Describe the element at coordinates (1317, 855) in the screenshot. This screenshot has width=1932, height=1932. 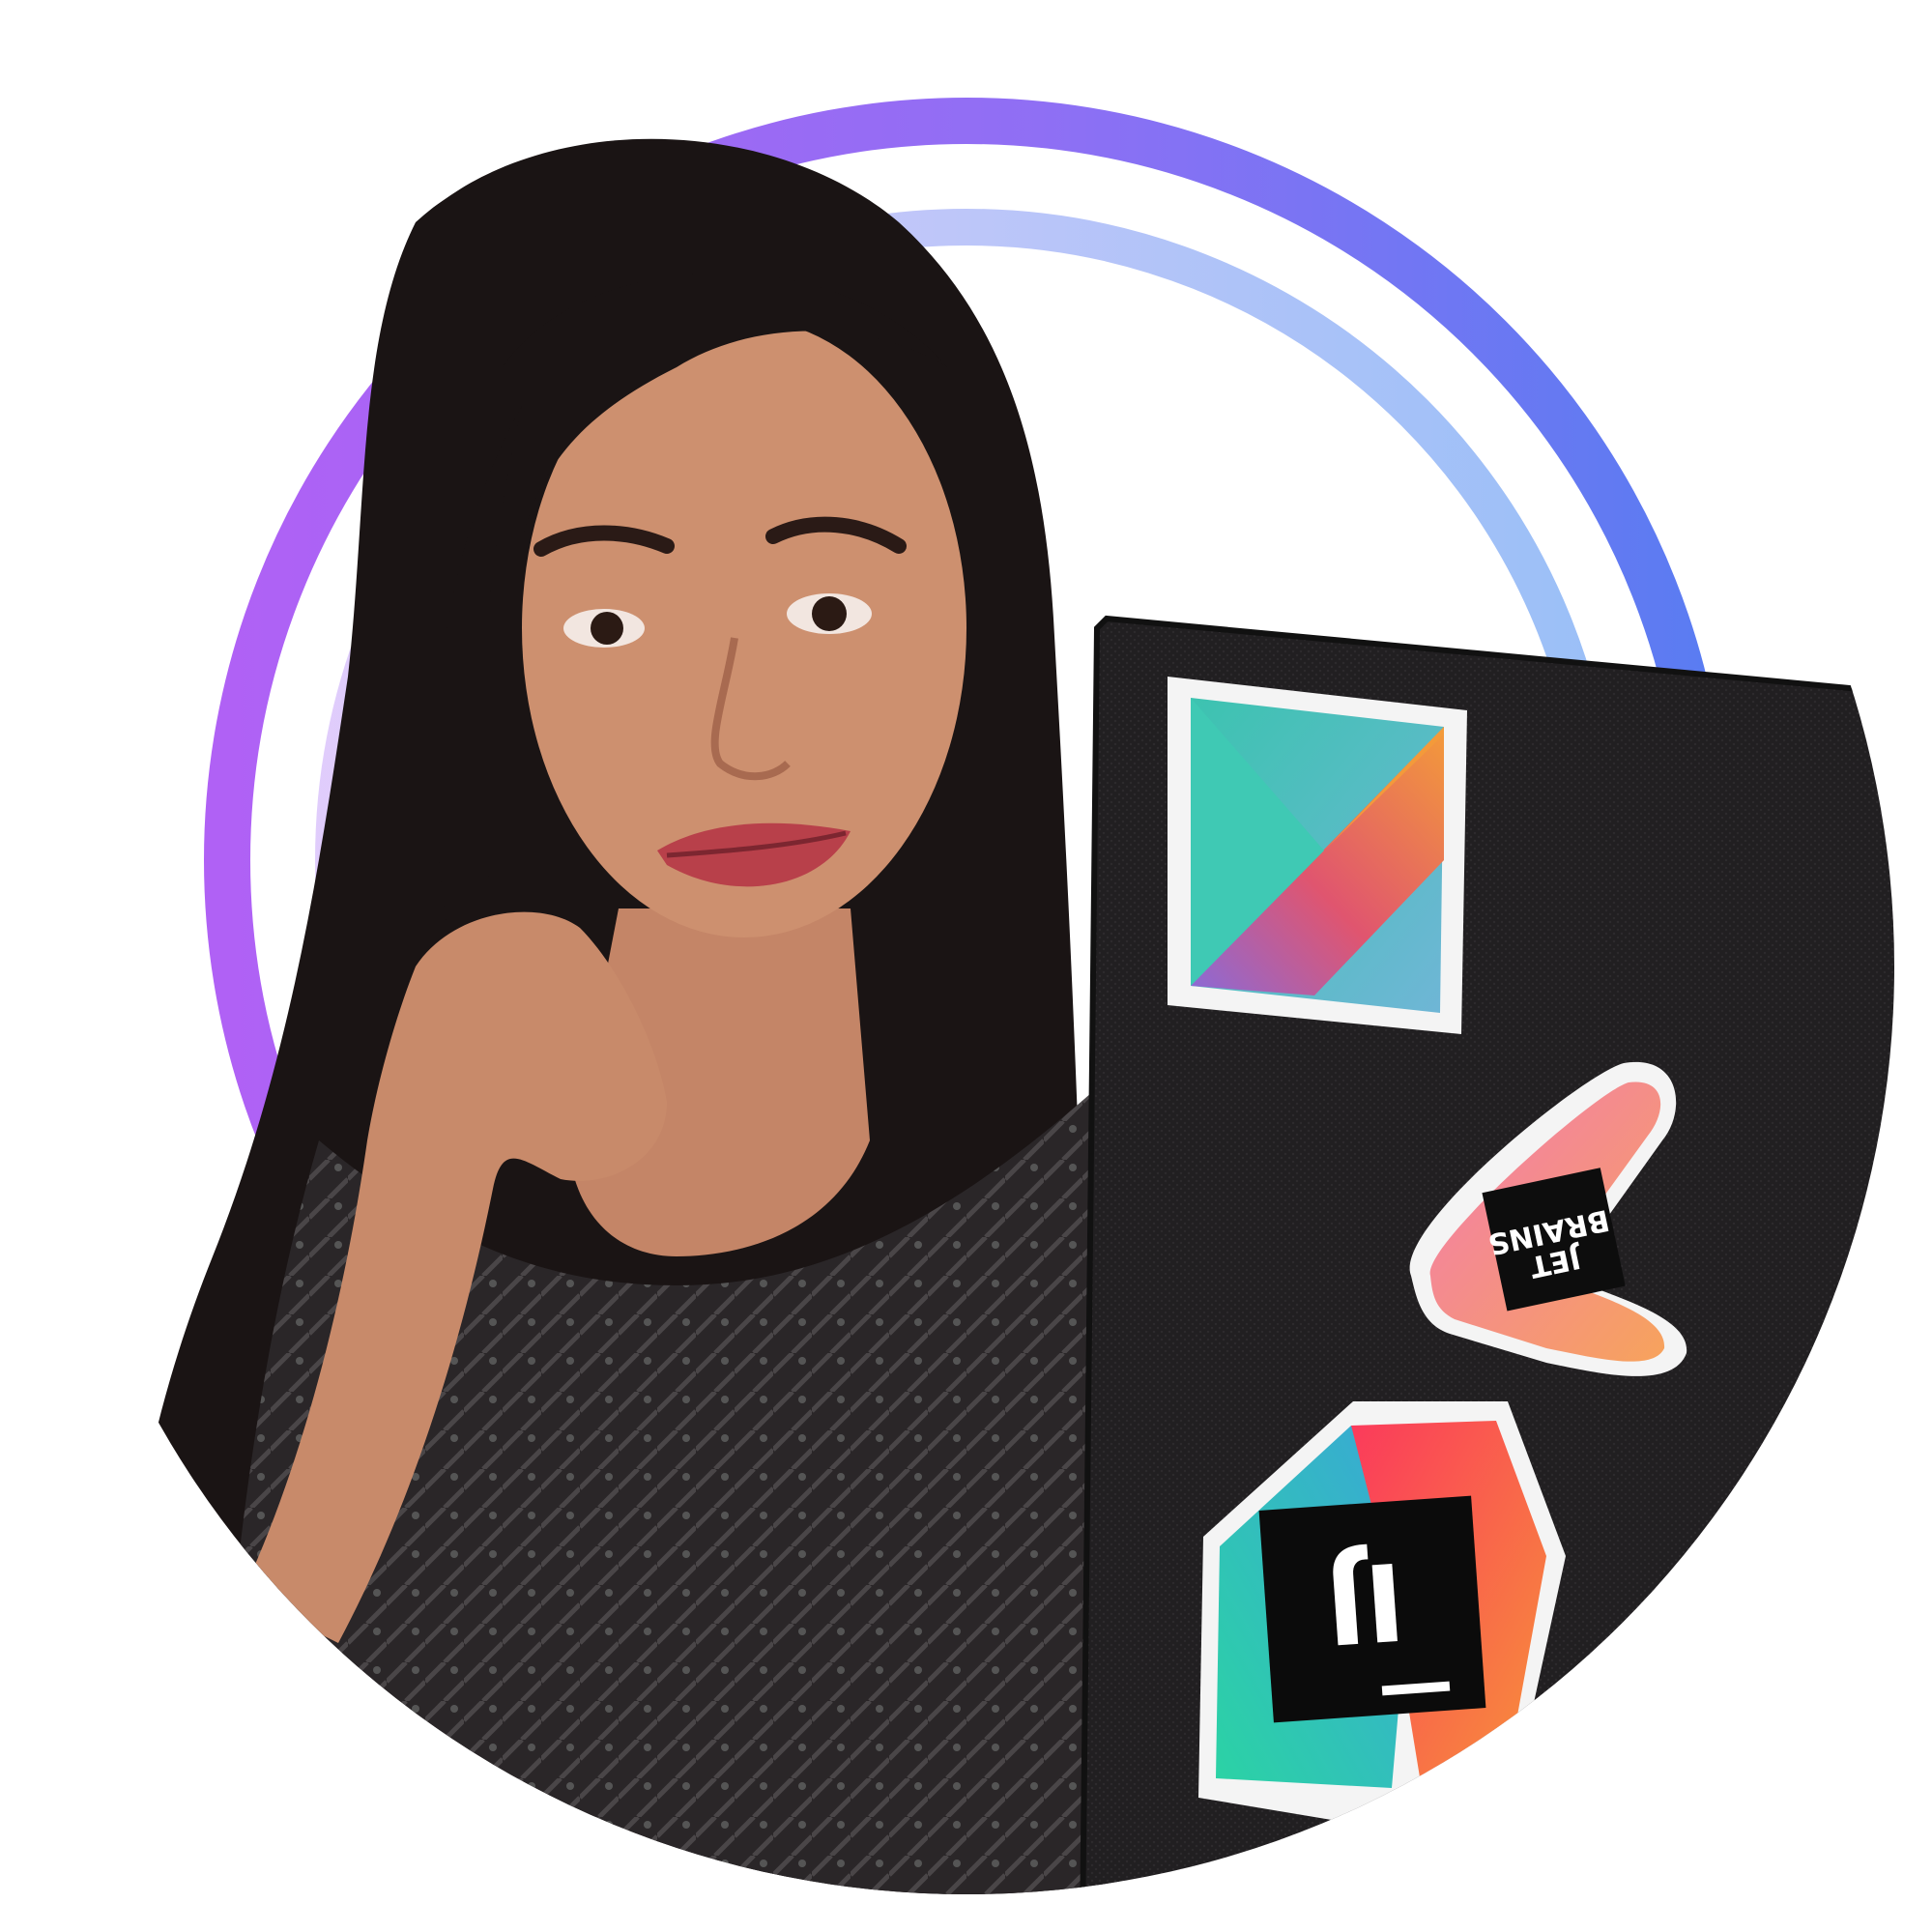
I see `kotlin-logo-sticker` at that location.